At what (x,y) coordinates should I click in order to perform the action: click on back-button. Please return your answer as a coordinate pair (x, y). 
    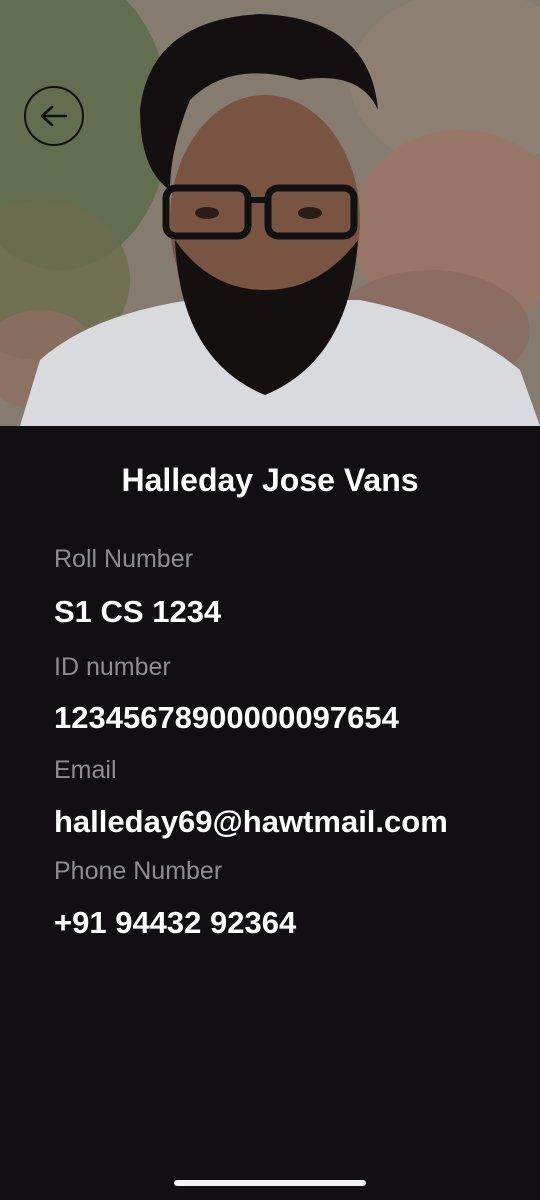
    Looking at the image, I should click on (54, 116).